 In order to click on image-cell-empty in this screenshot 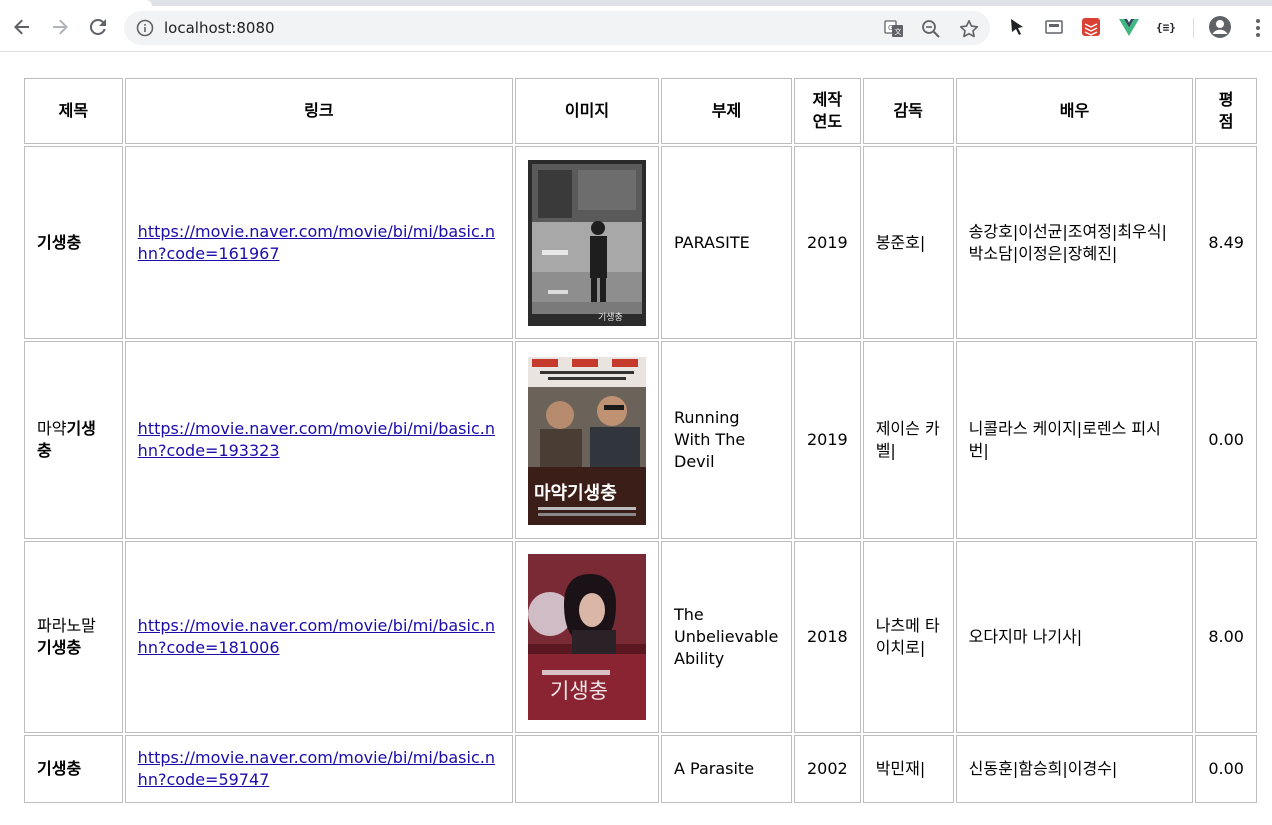, I will do `click(587, 769)`.